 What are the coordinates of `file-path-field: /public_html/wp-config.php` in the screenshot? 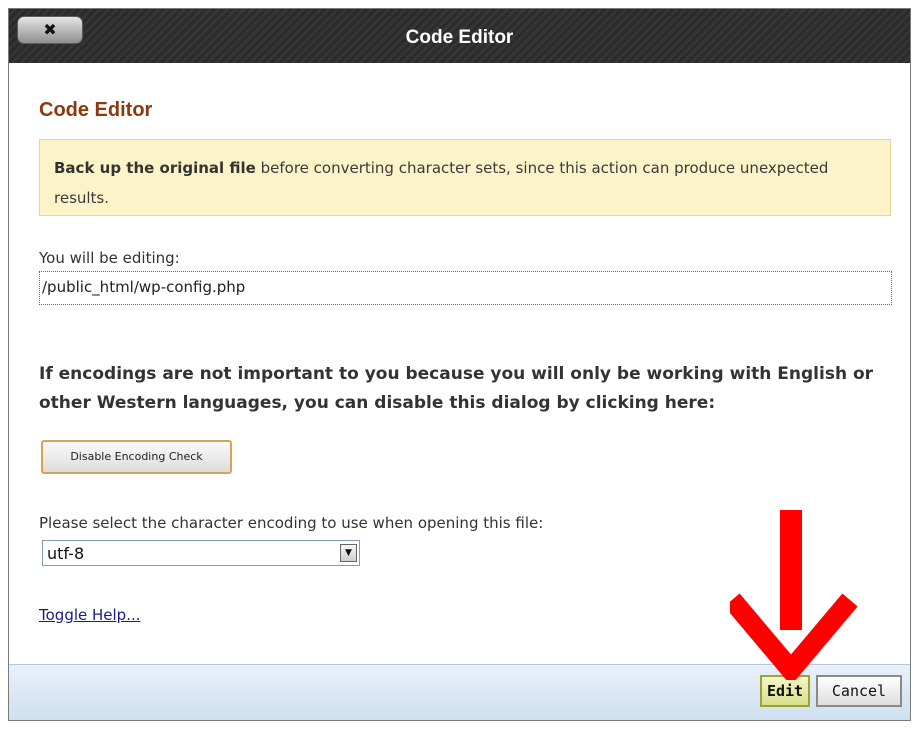 It's located at (465, 288).